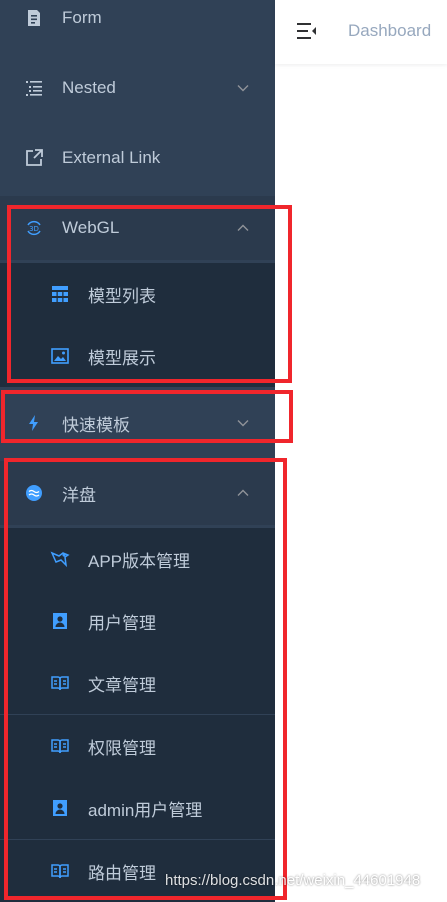 Image resolution: width=447 pixels, height=902 pixels. I want to click on sidebar-item-model-display: 模型展示, so click(137, 356).